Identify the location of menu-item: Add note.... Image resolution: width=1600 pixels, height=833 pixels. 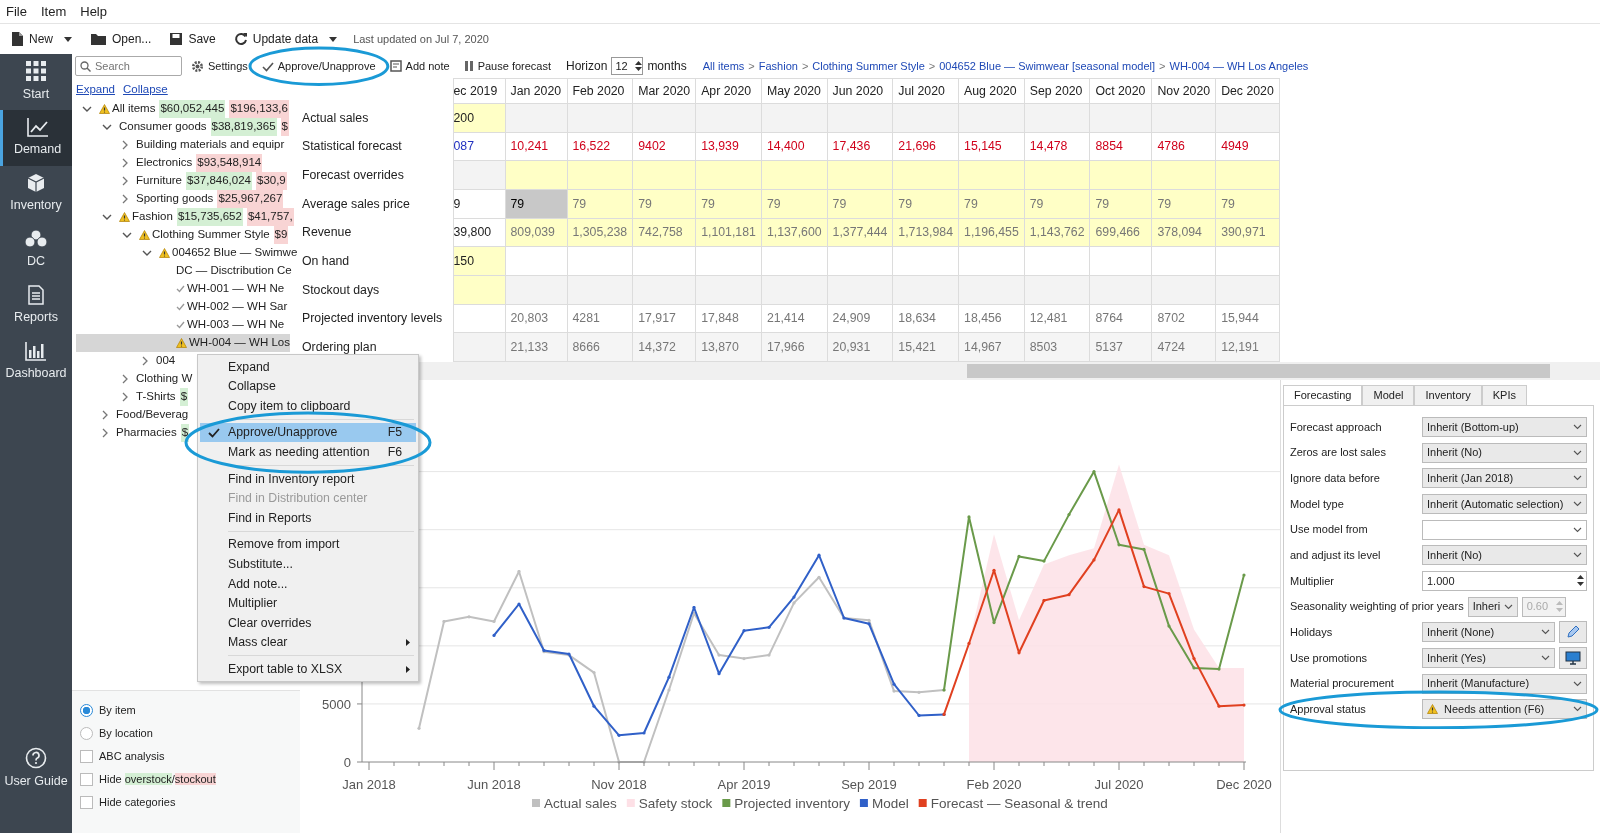
(308, 583).